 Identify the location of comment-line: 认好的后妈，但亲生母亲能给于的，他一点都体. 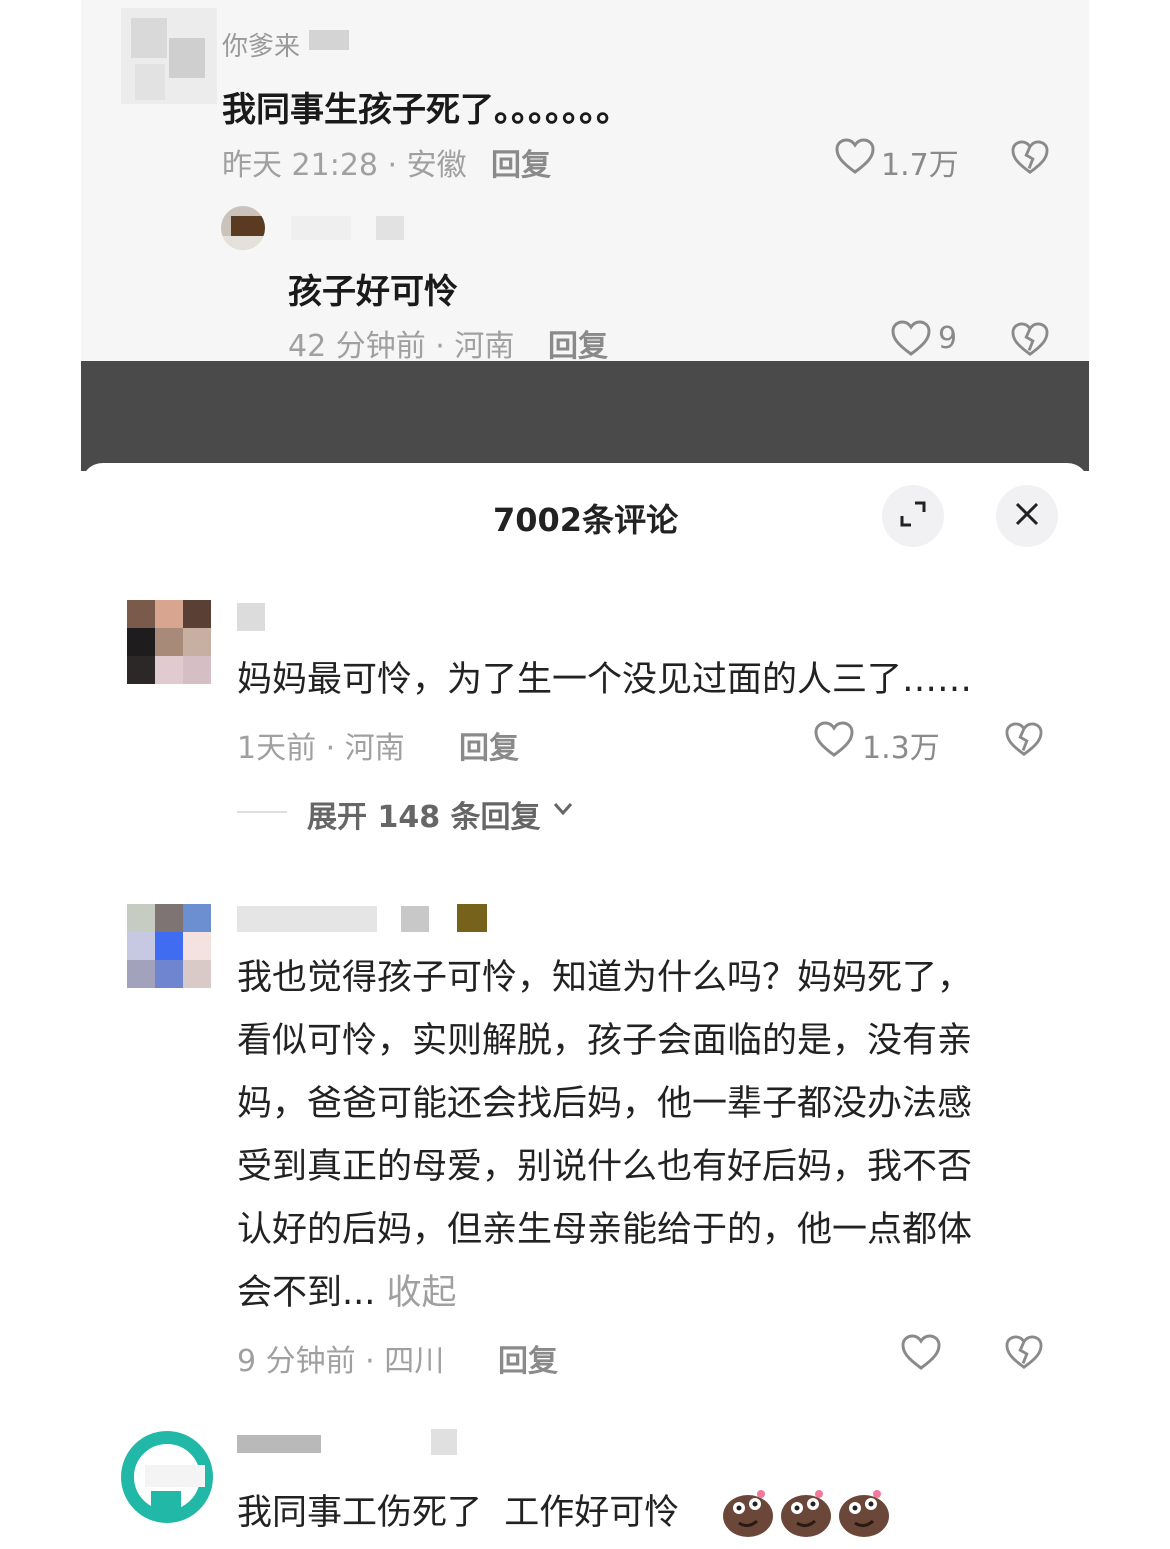
(605, 1230).